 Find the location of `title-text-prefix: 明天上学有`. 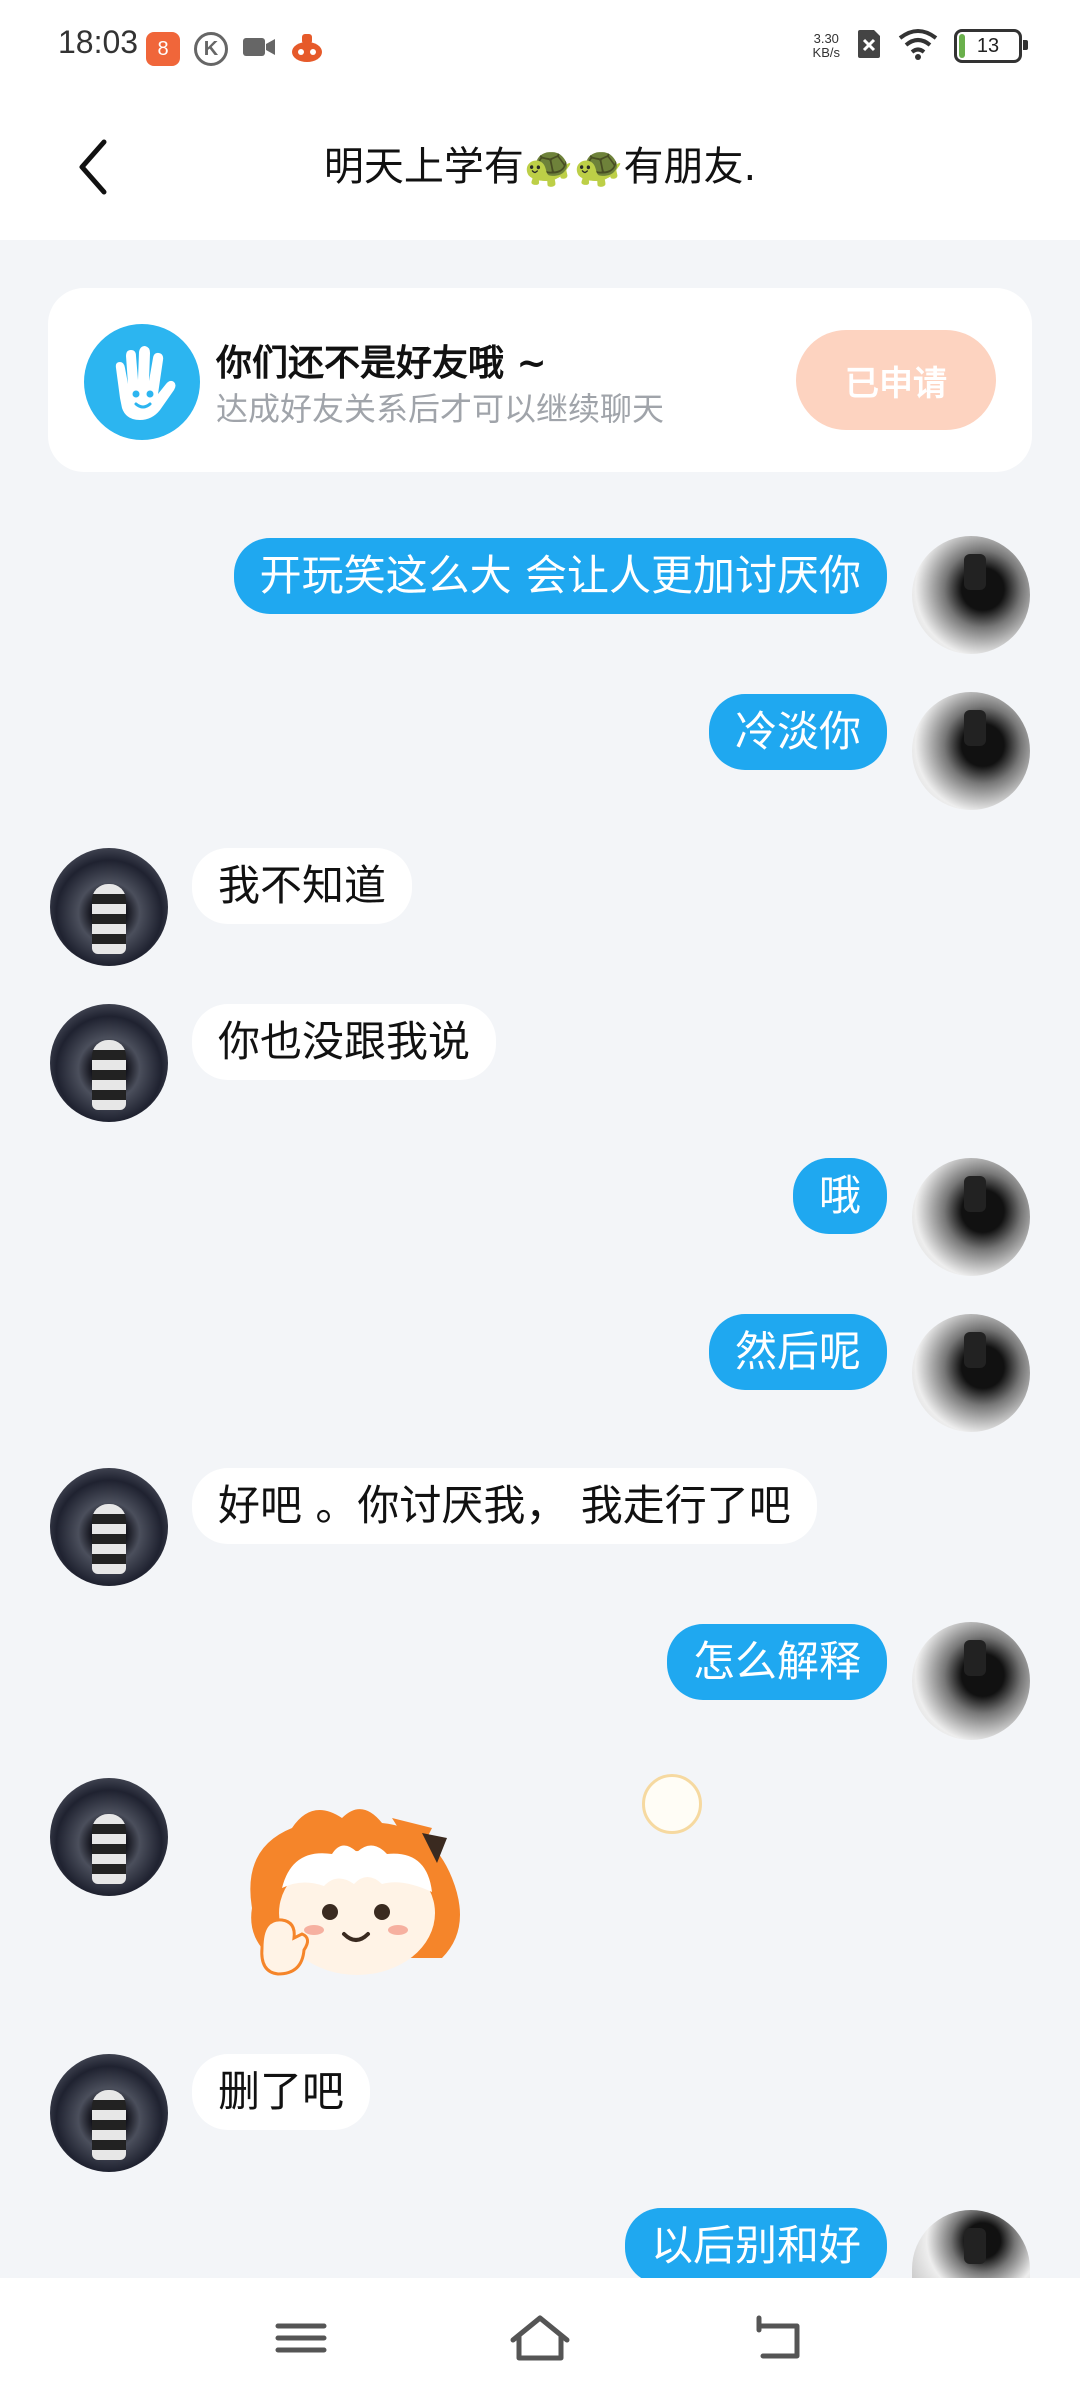

title-text-prefix: 明天上学有 is located at coordinates (423, 167).